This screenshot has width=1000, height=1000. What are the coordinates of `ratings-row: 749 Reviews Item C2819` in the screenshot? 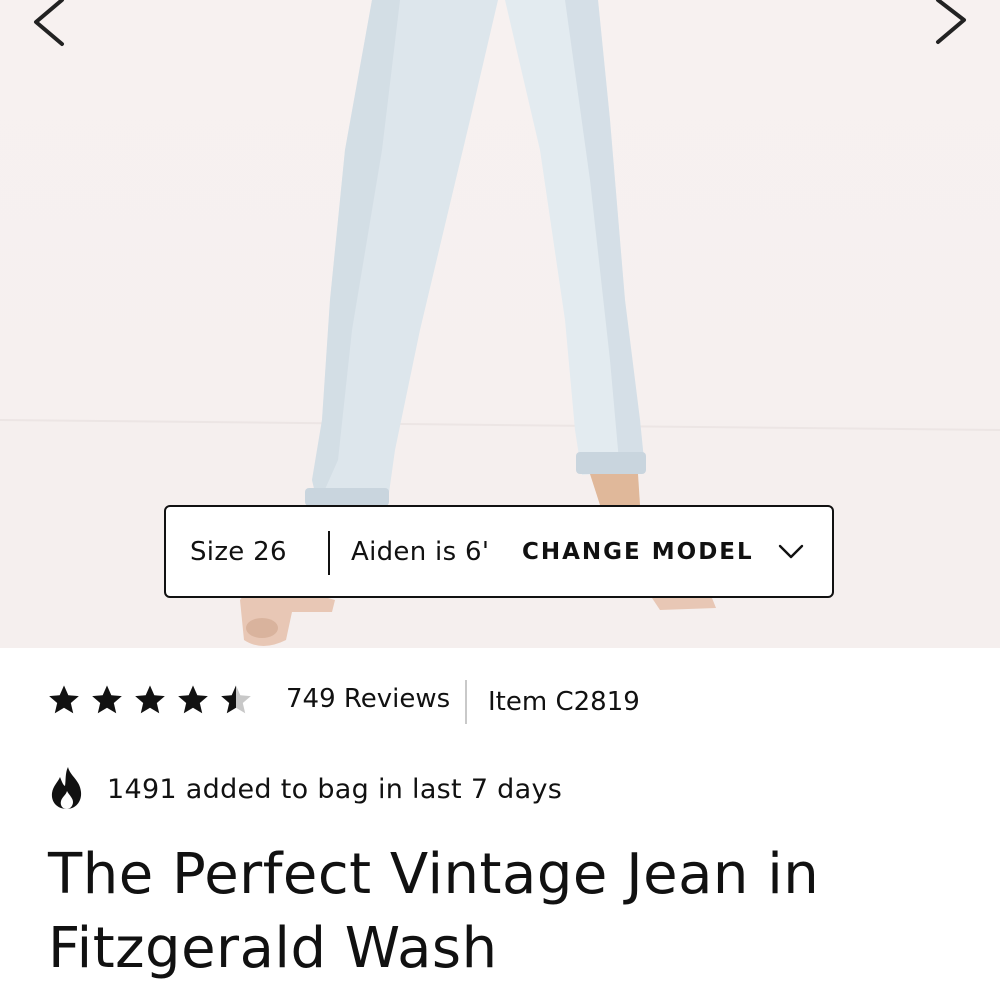 It's located at (498, 702).